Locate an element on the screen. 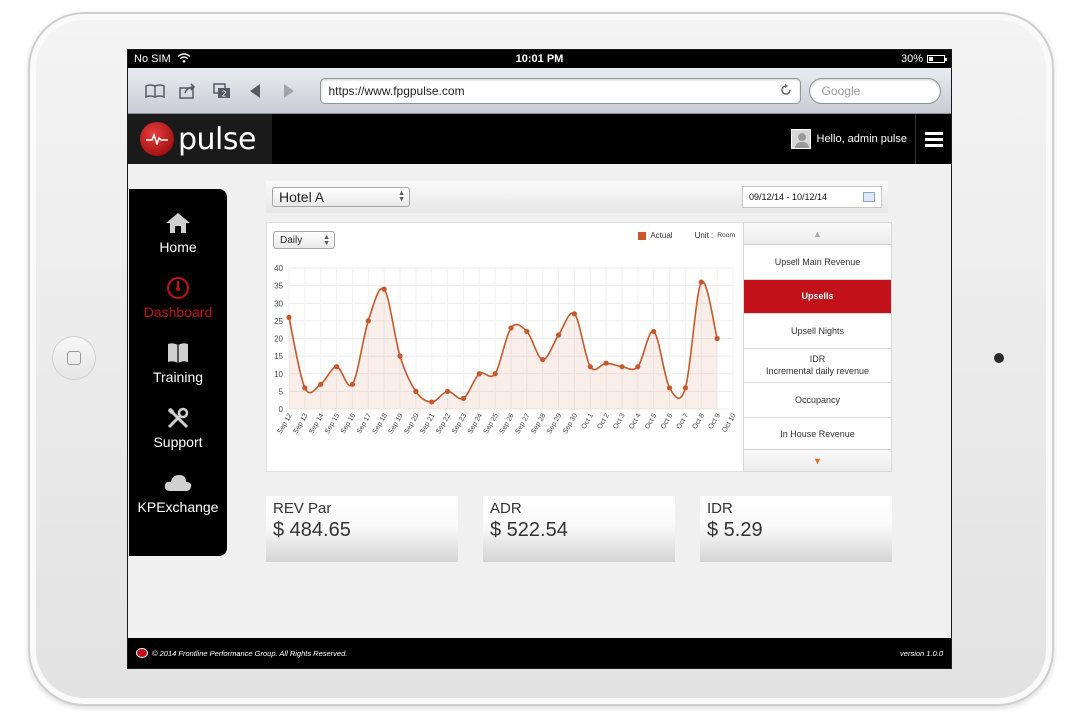 This screenshot has height=719, width=1080. x-tick-label: Sep 16 is located at coordinates (348, 423).